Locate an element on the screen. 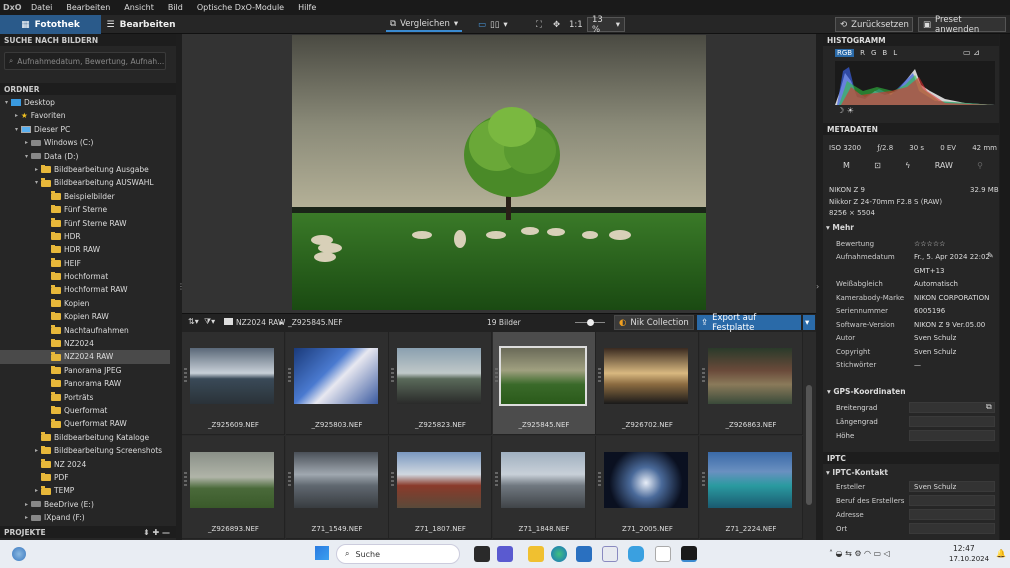 This screenshot has width=1010, height=568. filter-icon: ⧩▾ is located at coordinates (209, 322).